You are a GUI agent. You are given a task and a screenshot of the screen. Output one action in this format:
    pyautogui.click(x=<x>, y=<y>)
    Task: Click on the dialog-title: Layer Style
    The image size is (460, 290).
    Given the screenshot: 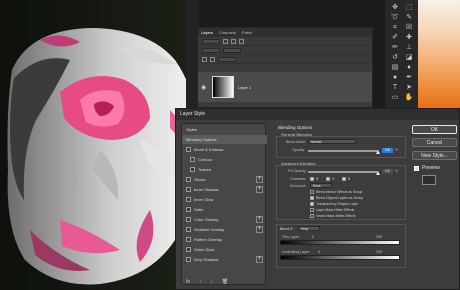 What is the action you would take?
    pyautogui.click(x=317, y=114)
    